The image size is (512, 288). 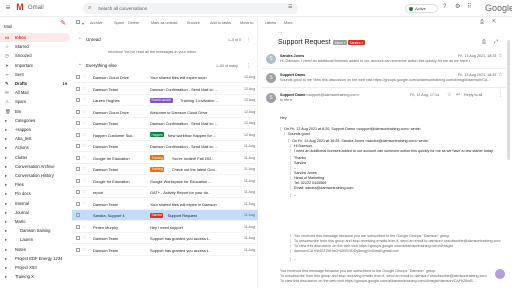 What do you see at coordinates (498, 8) in the screenshot?
I see `google-account-logo: Google` at bounding box center [498, 8].